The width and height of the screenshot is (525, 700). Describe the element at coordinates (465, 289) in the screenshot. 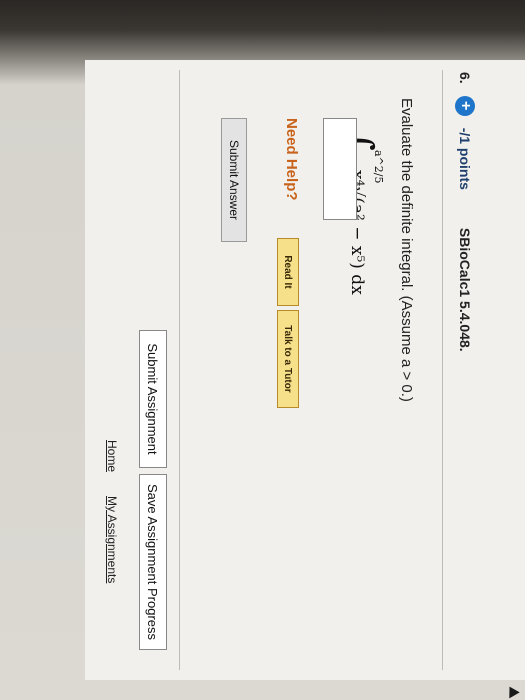

I see `question-code: SBioCalc1 5.4.048.` at that location.